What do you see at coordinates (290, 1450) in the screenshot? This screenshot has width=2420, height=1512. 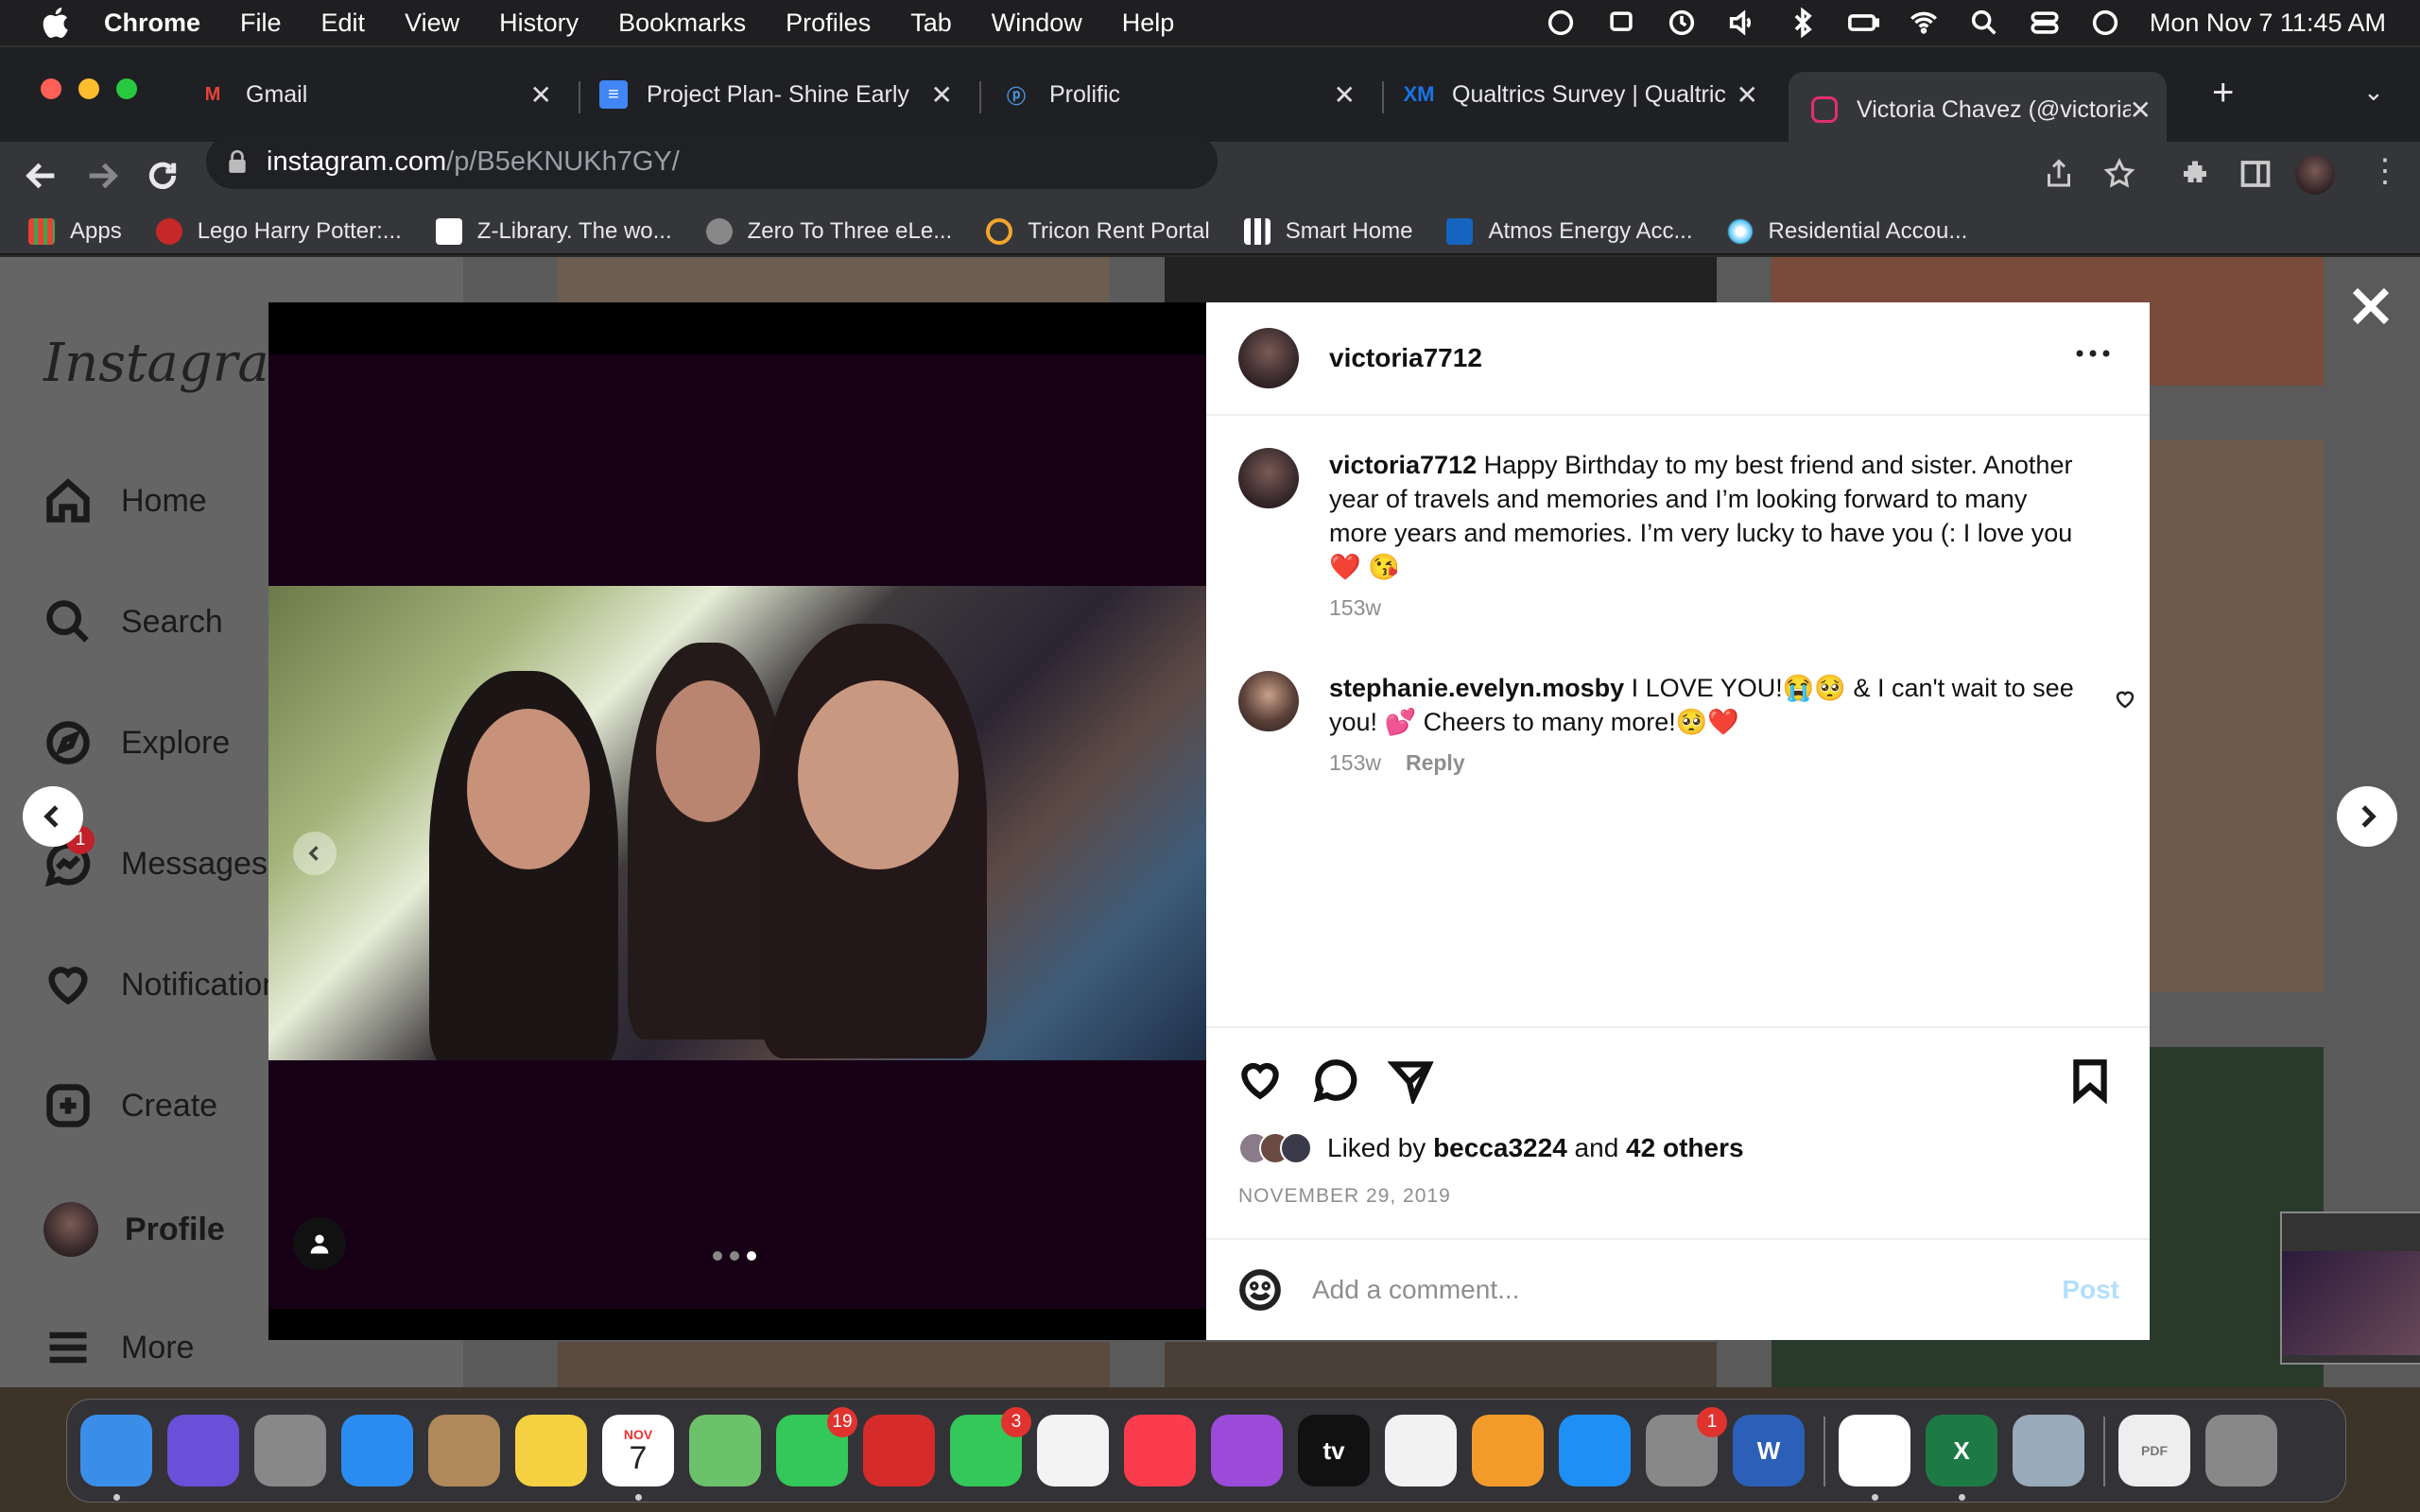 I see `dock-launchpad-icon` at bounding box center [290, 1450].